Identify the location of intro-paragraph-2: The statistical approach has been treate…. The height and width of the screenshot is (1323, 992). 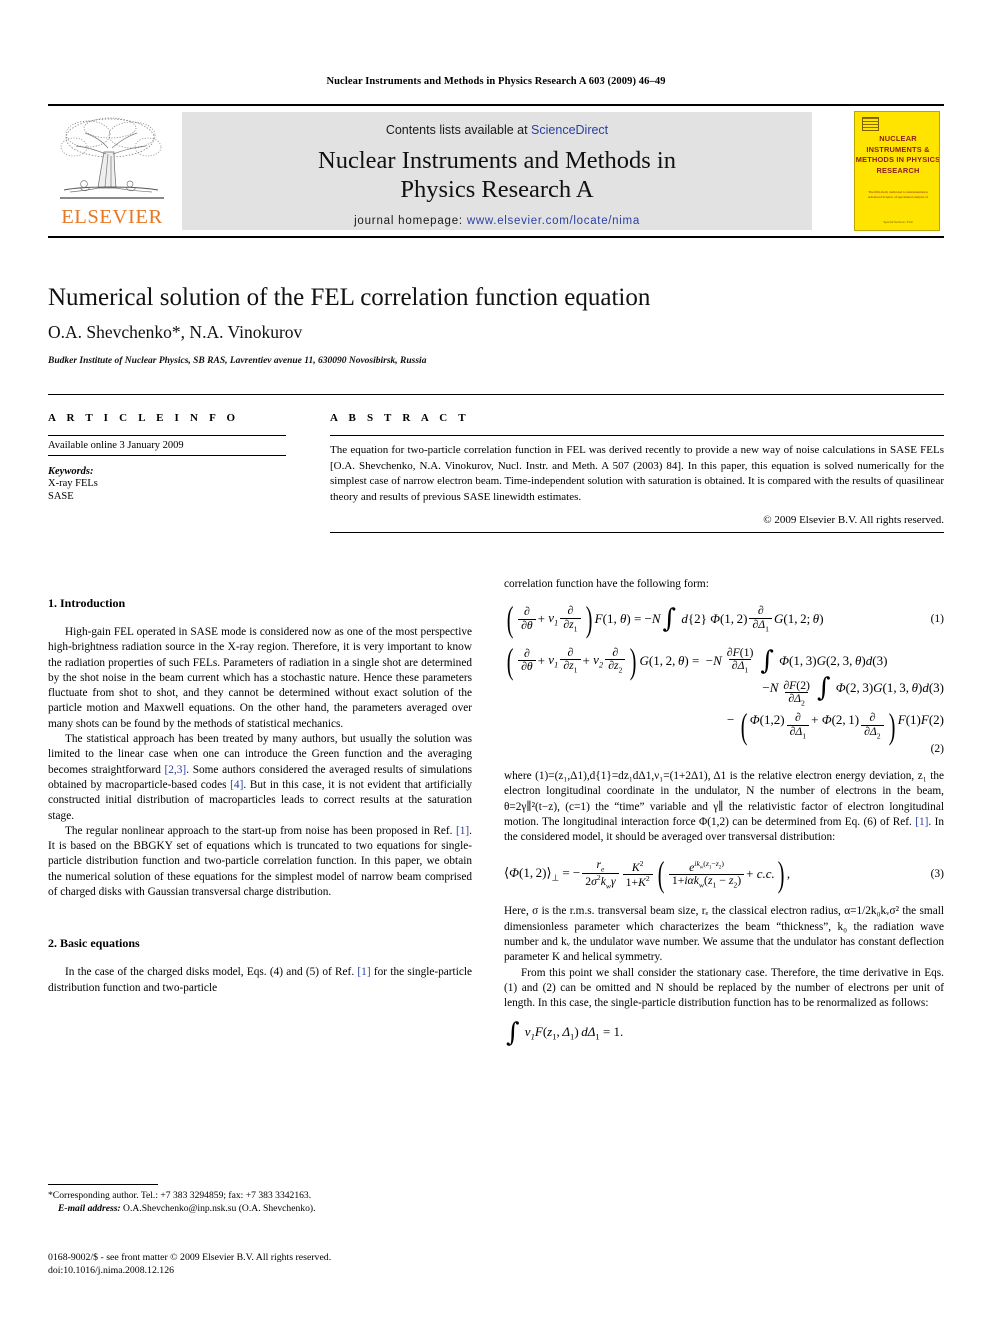
(260, 778).